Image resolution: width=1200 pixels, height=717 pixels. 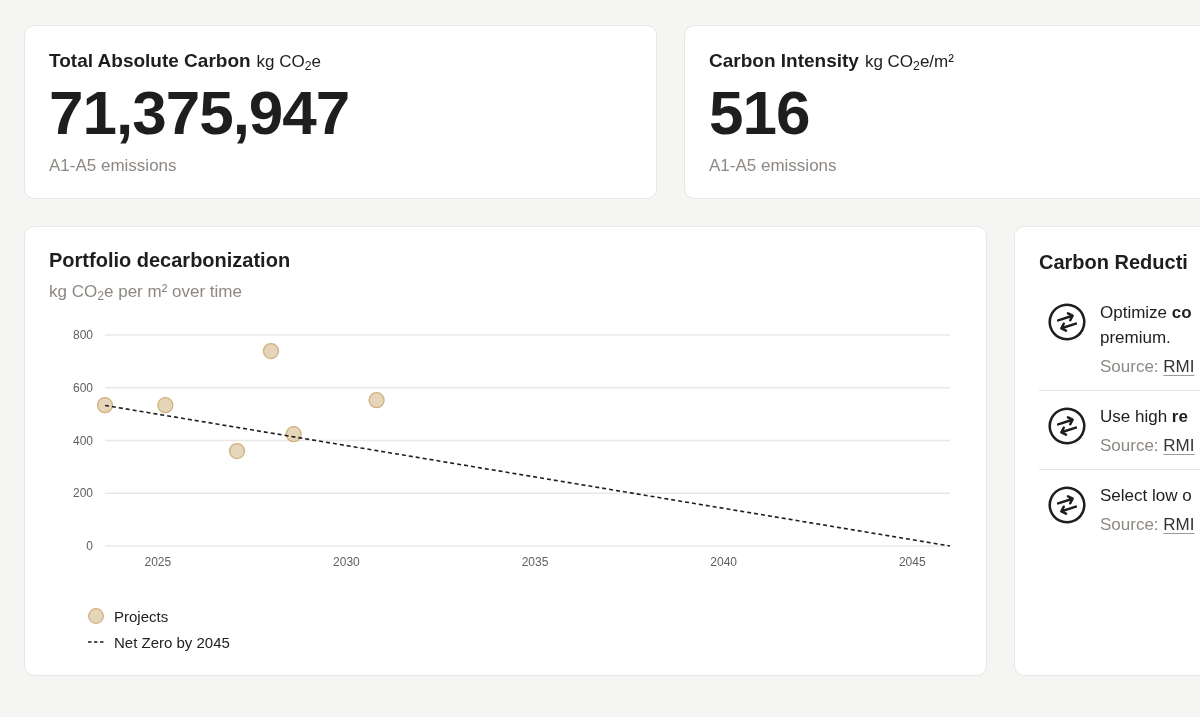 I want to click on axis-label: 400, so click(x=82, y=440).